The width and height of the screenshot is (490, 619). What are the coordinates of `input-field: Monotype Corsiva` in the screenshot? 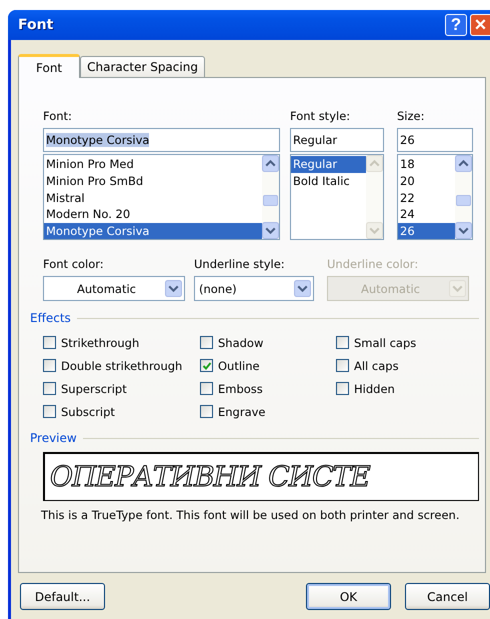 It's located at (161, 140).